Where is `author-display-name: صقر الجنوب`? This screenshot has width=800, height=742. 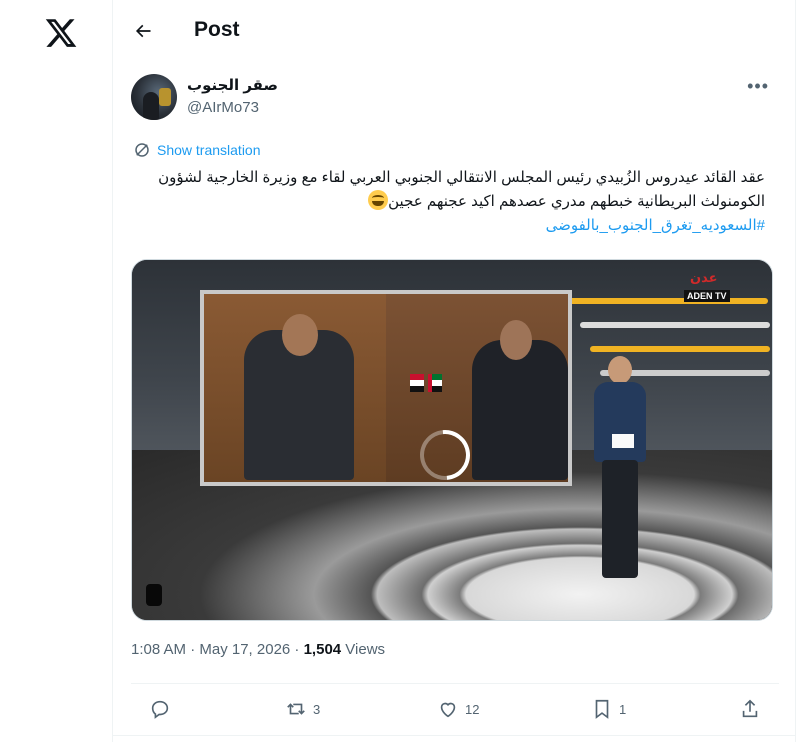
author-display-name: صقر الجنوب is located at coordinates (232, 85).